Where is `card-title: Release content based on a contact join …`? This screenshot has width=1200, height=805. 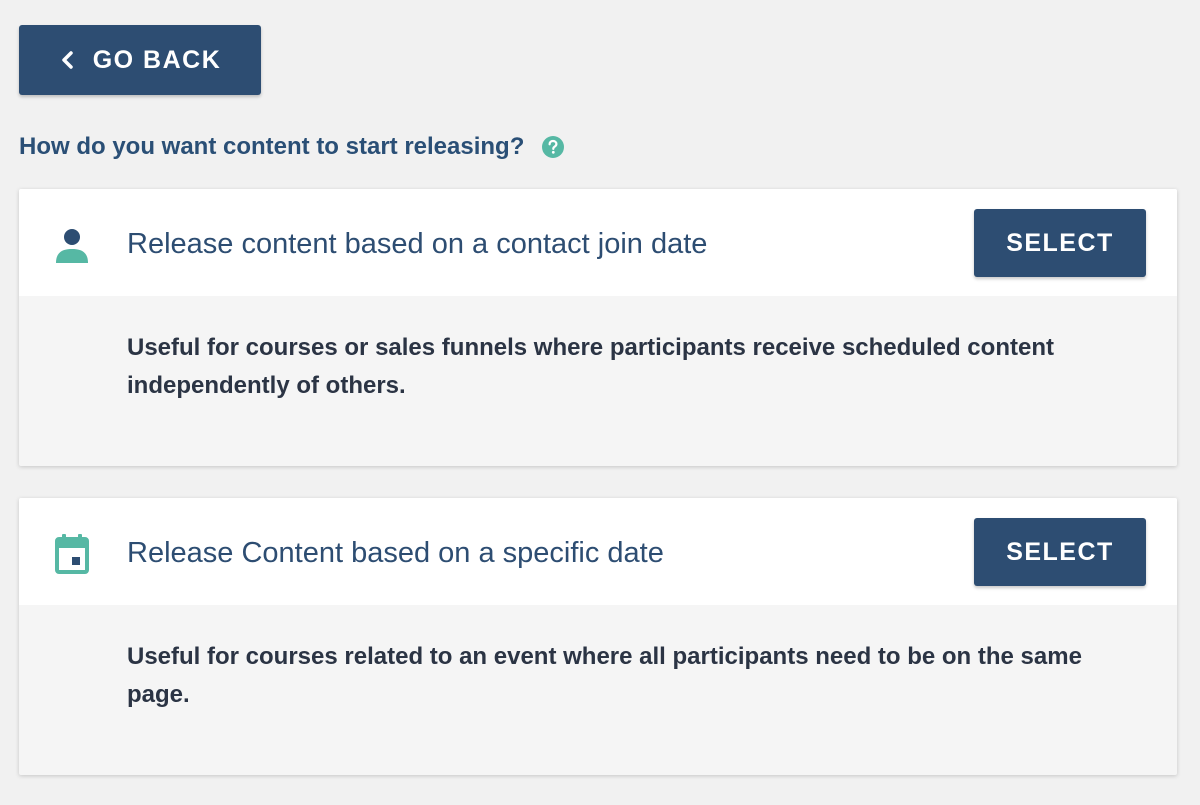
card-title: Release content based on a contact join … is located at coordinates (417, 244).